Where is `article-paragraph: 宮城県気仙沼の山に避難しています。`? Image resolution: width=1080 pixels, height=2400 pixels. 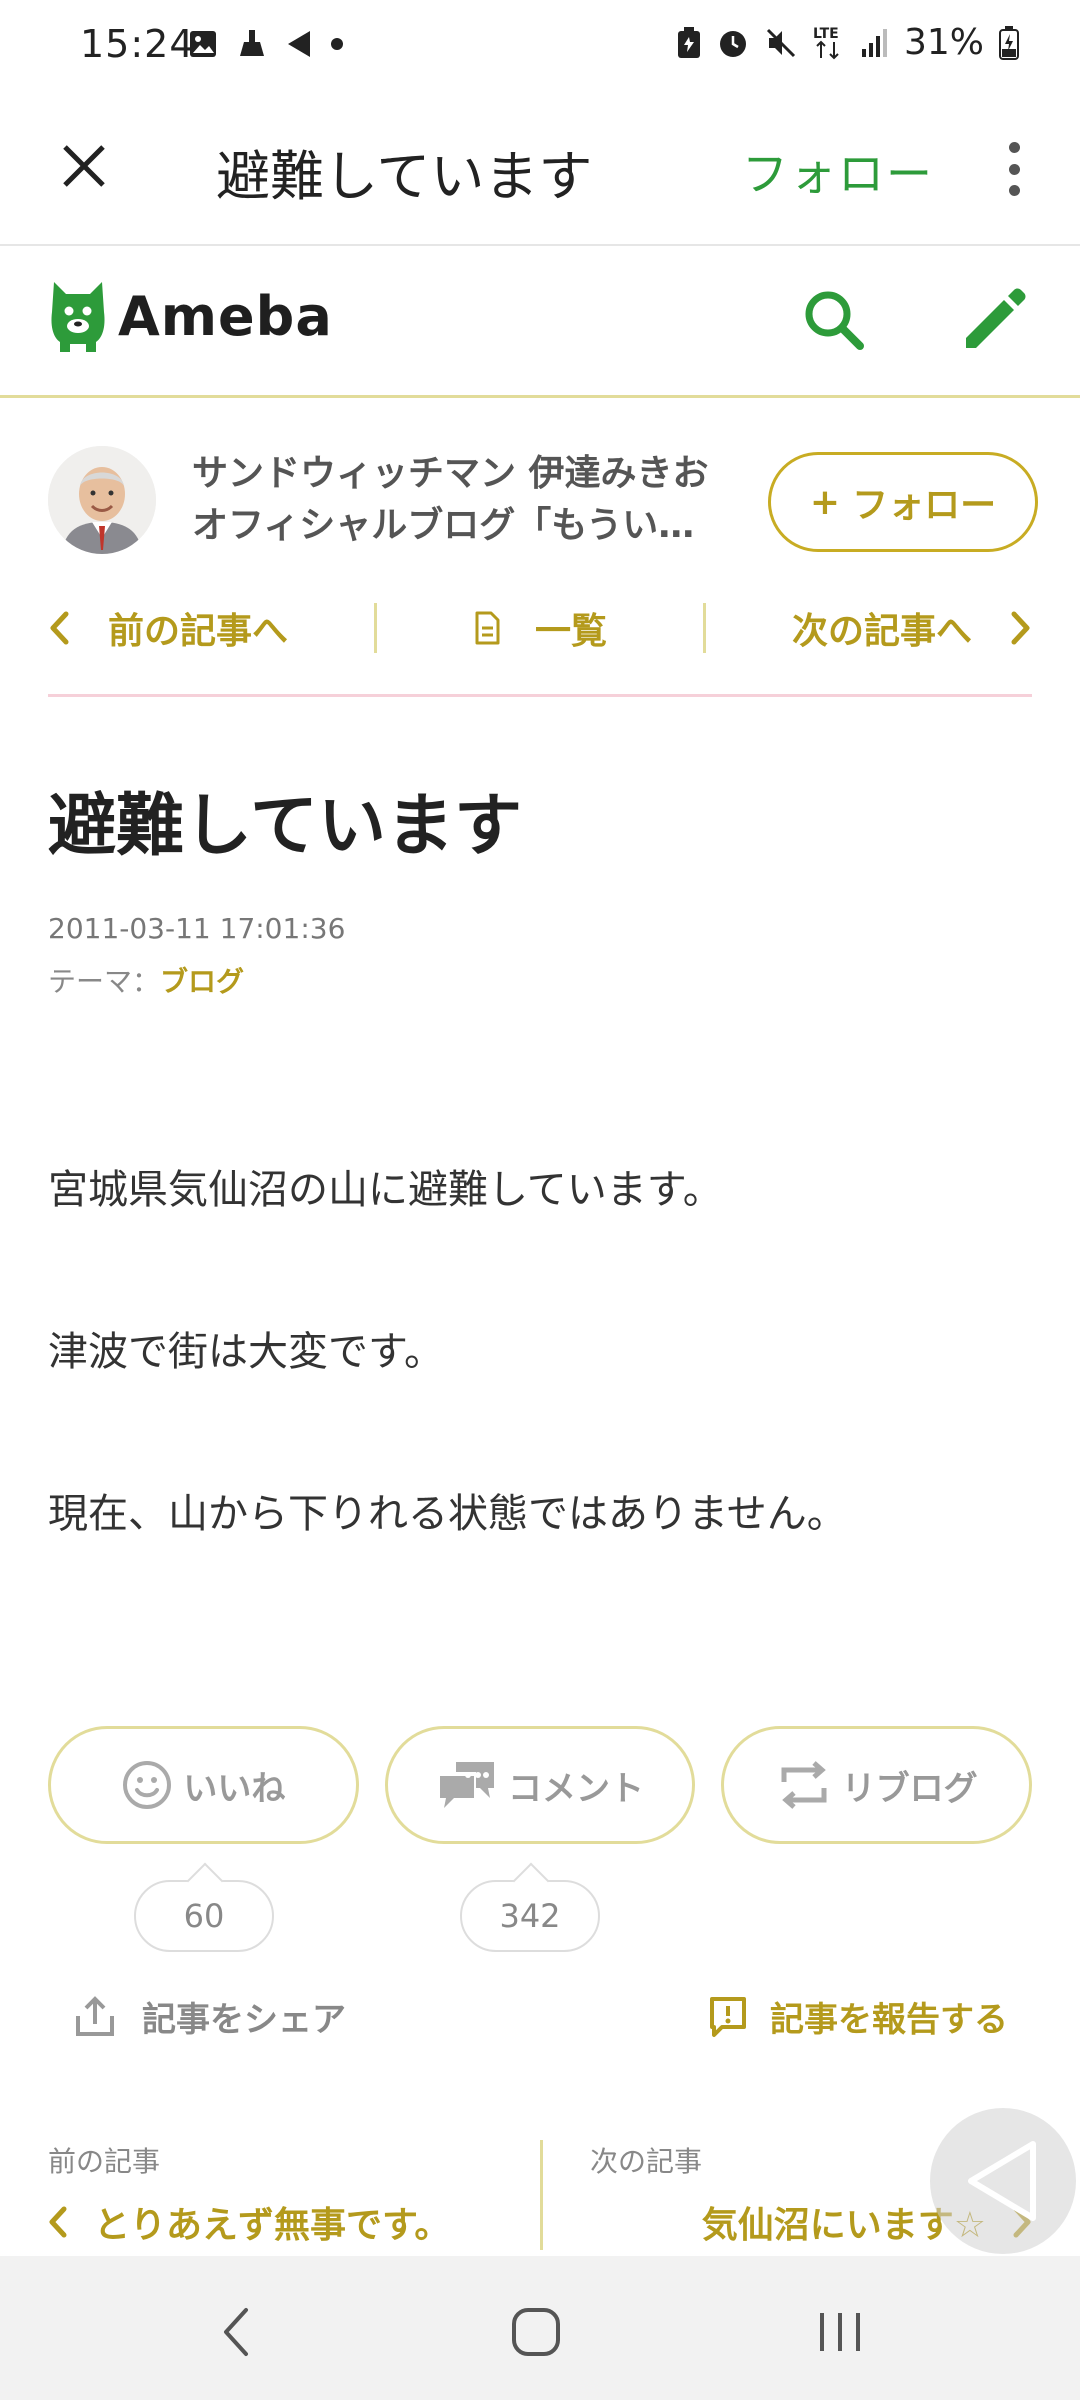 article-paragraph: 宮城県気仙沼の山に避難しています。 is located at coordinates (385, 1190).